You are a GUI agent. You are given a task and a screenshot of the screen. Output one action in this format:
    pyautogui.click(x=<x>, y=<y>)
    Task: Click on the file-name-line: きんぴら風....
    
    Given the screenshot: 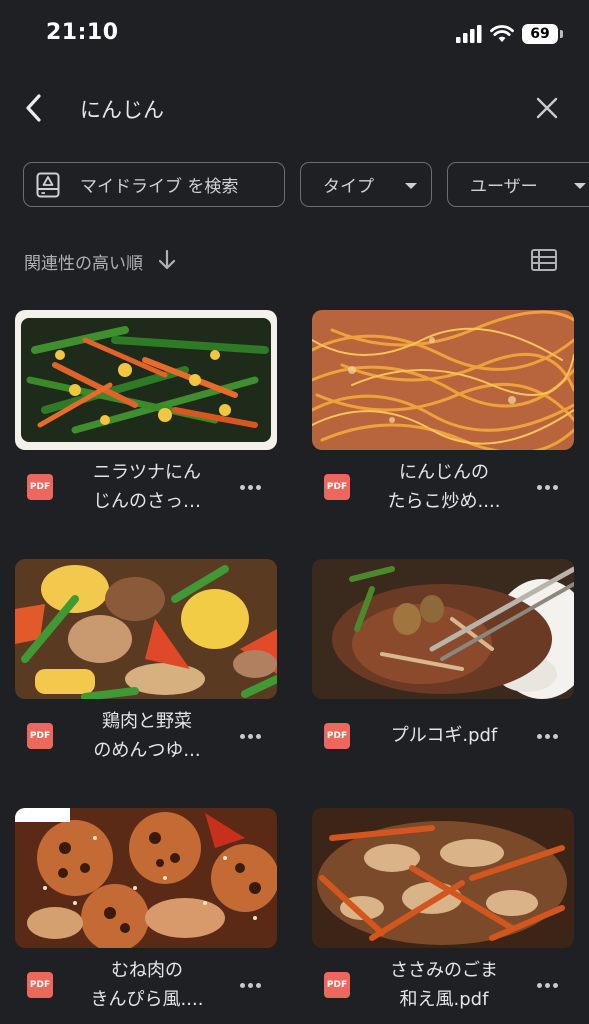 What is the action you would take?
    pyautogui.click(x=147, y=999)
    